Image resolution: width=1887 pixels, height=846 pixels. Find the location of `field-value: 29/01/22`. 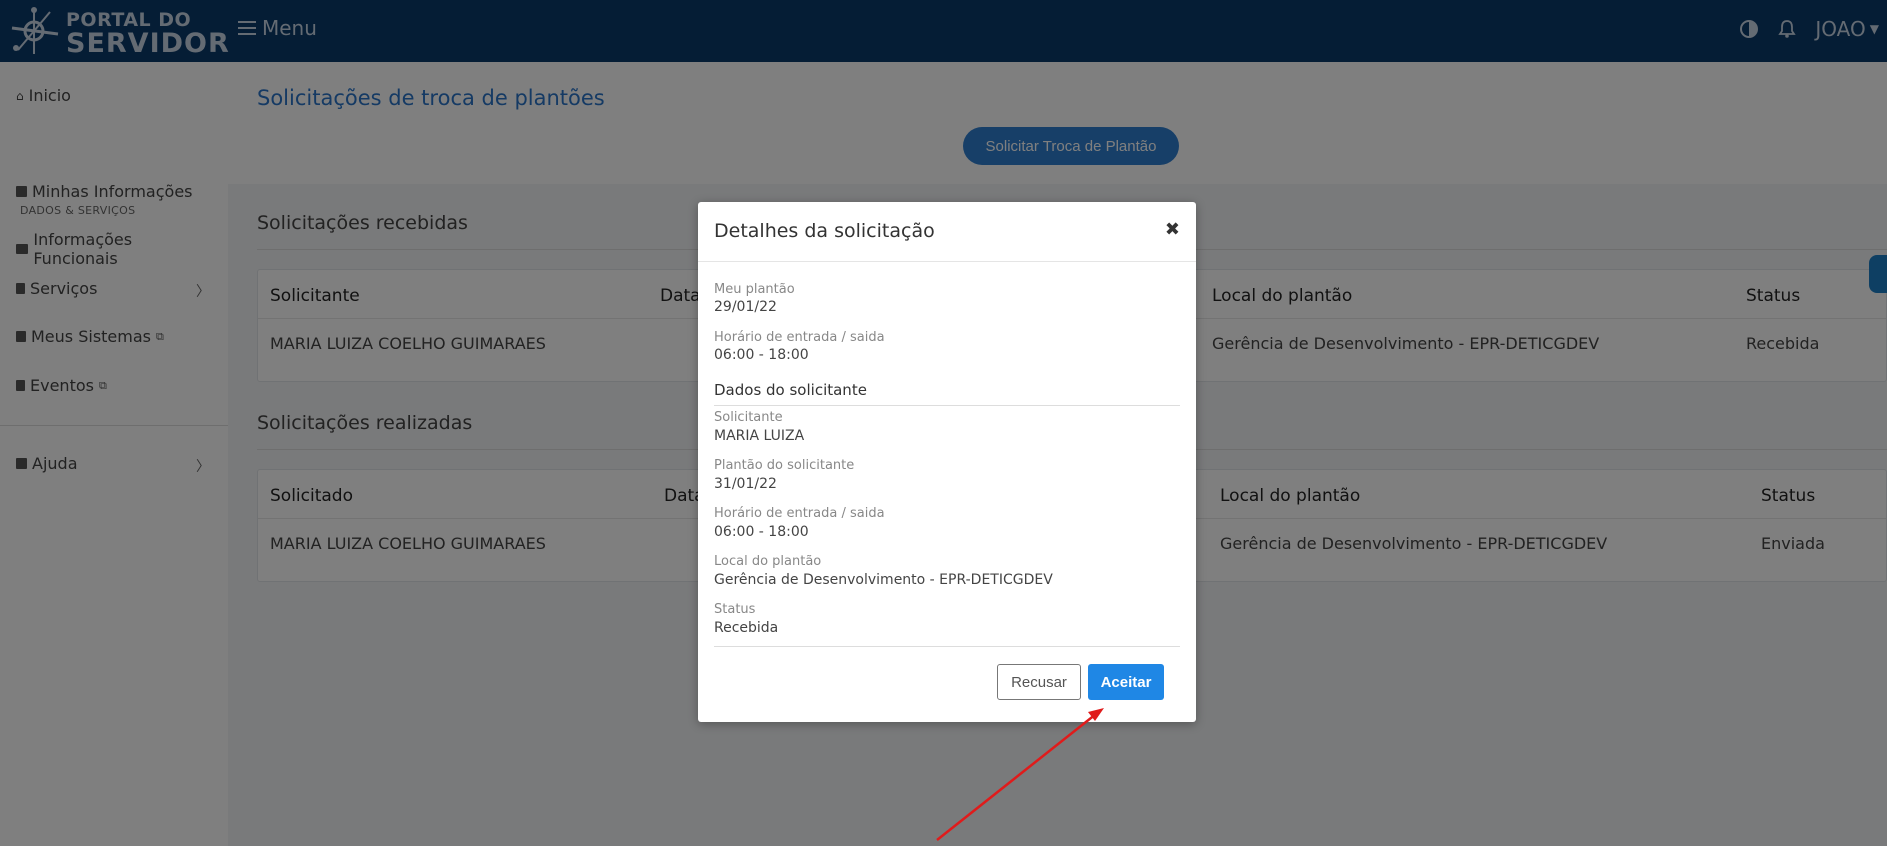

field-value: 29/01/22 is located at coordinates (745, 307).